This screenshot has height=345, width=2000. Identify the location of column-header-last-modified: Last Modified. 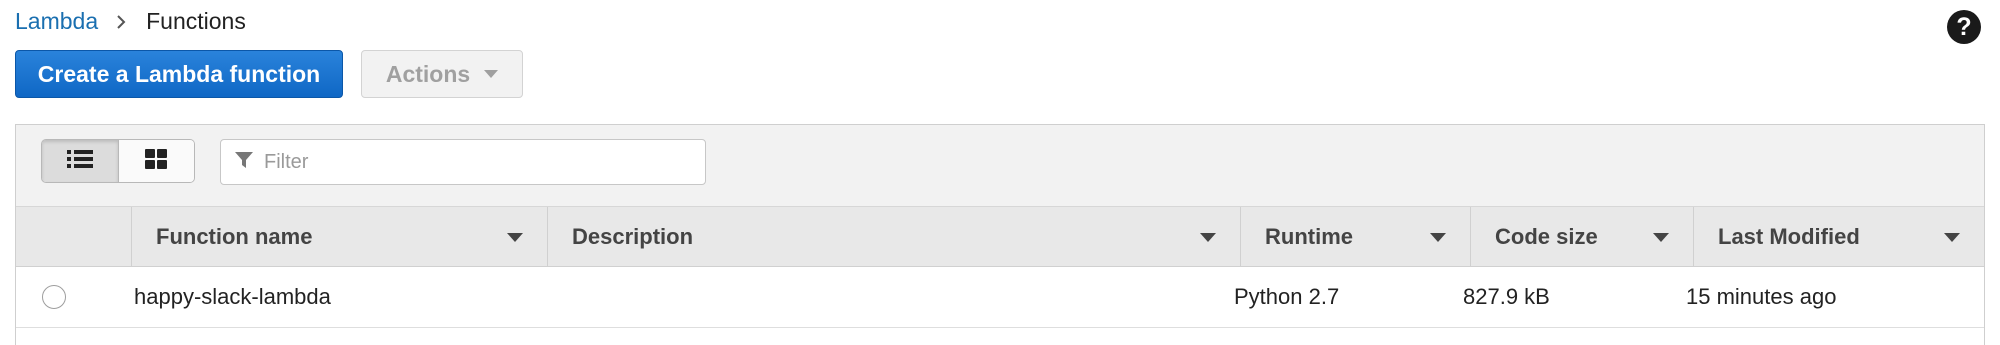
(1838, 237).